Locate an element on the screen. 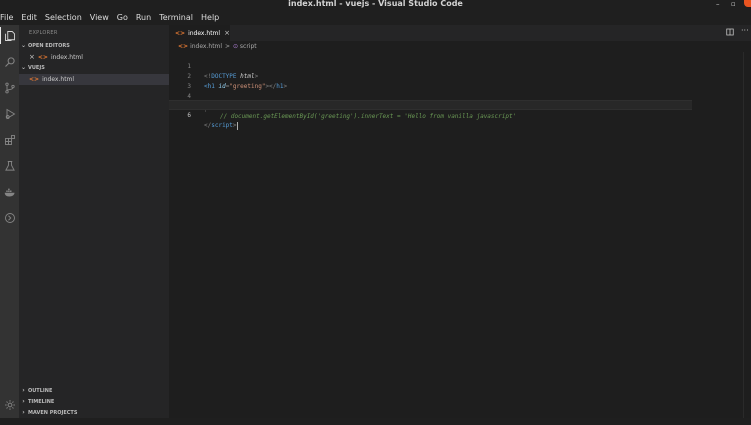  open-editor-filename: index.html is located at coordinates (66, 57).